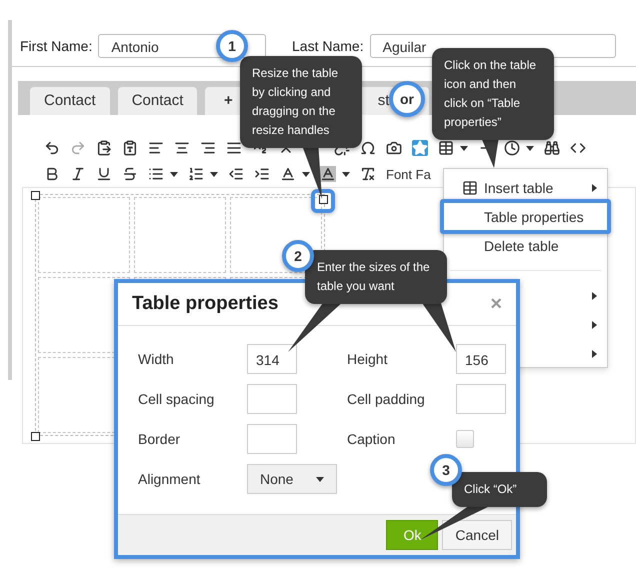 Image resolution: width=636 pixels, height=569 pixels. I want to click on step-badge: 2, so click(298, 256).